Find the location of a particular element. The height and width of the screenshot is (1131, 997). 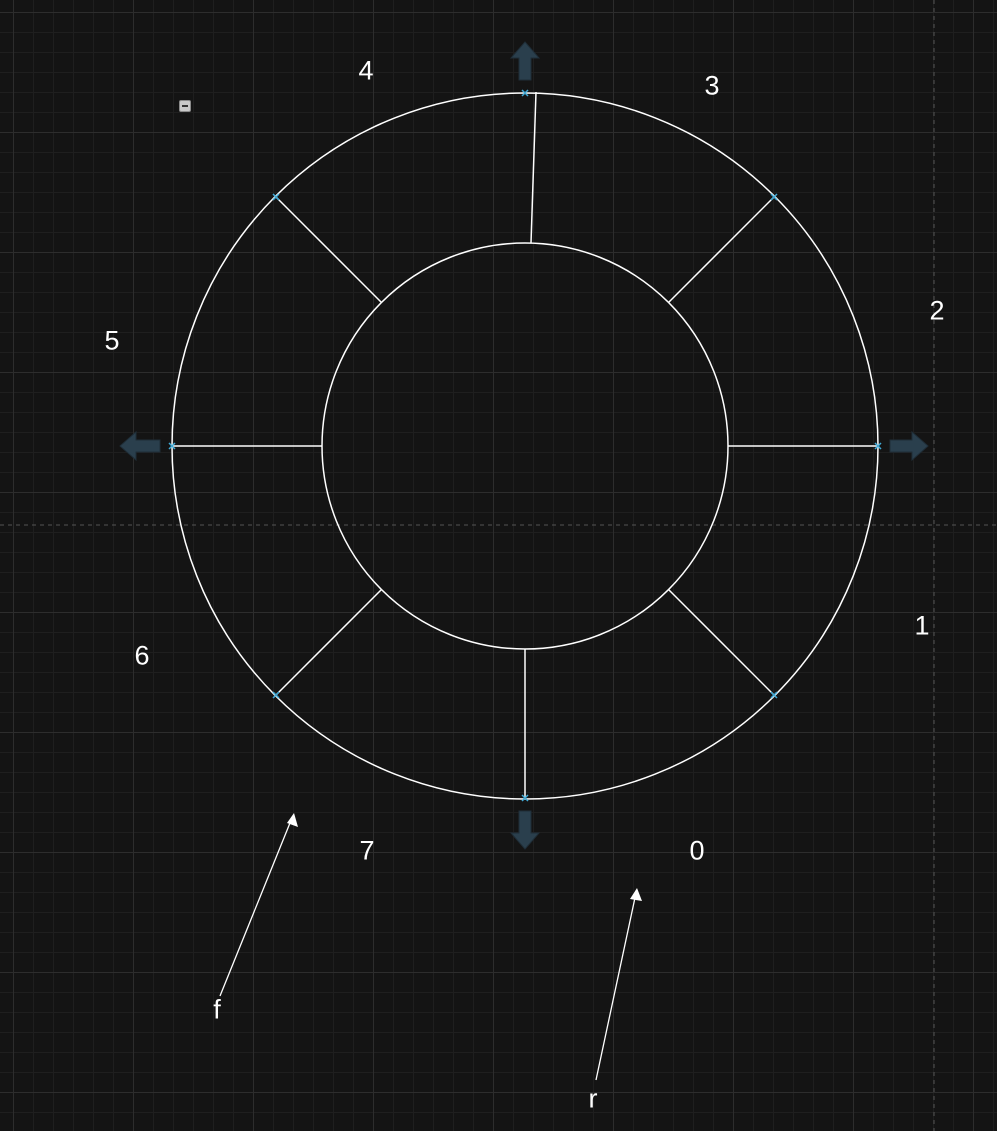

arrow-left-icon is located at coordinates (140, 446).